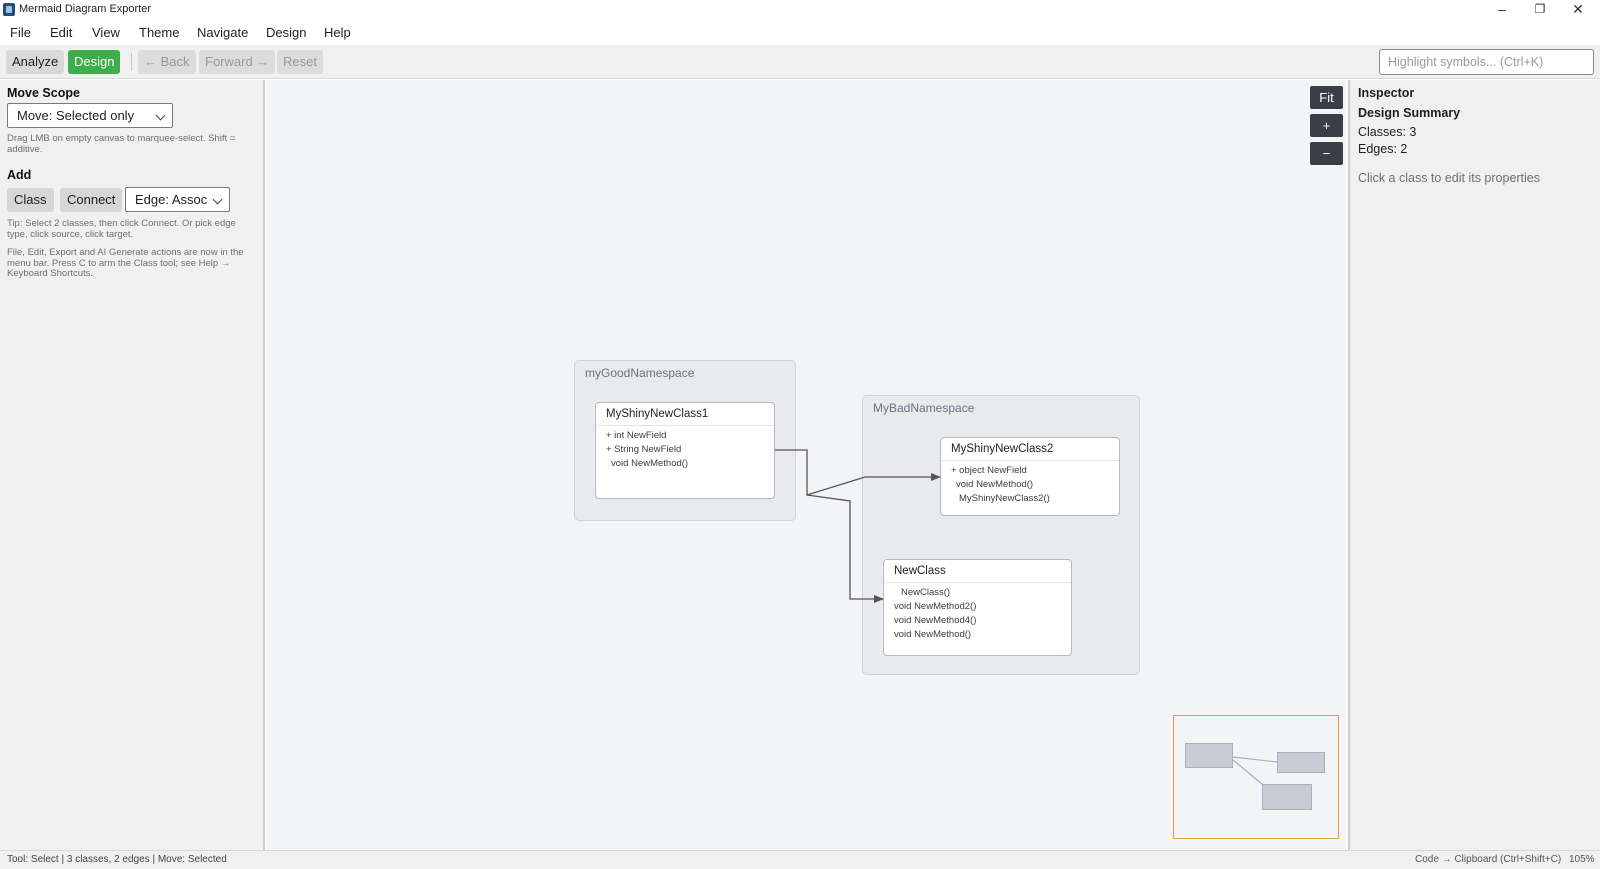 The image size is (1600, 869). I want to click on menu-view: View, so click(106, 32).